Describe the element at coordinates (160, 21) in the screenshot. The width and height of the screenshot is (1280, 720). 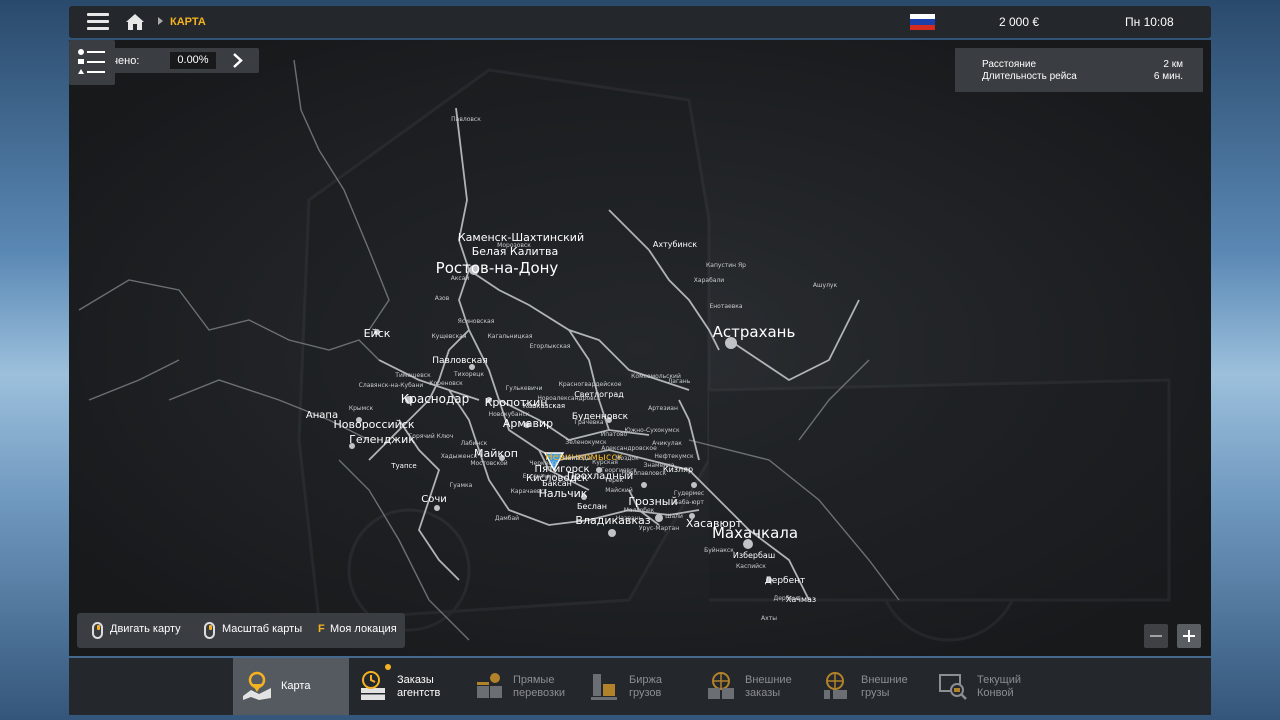
I see `breadcrumb-arrow-icon` at that location.